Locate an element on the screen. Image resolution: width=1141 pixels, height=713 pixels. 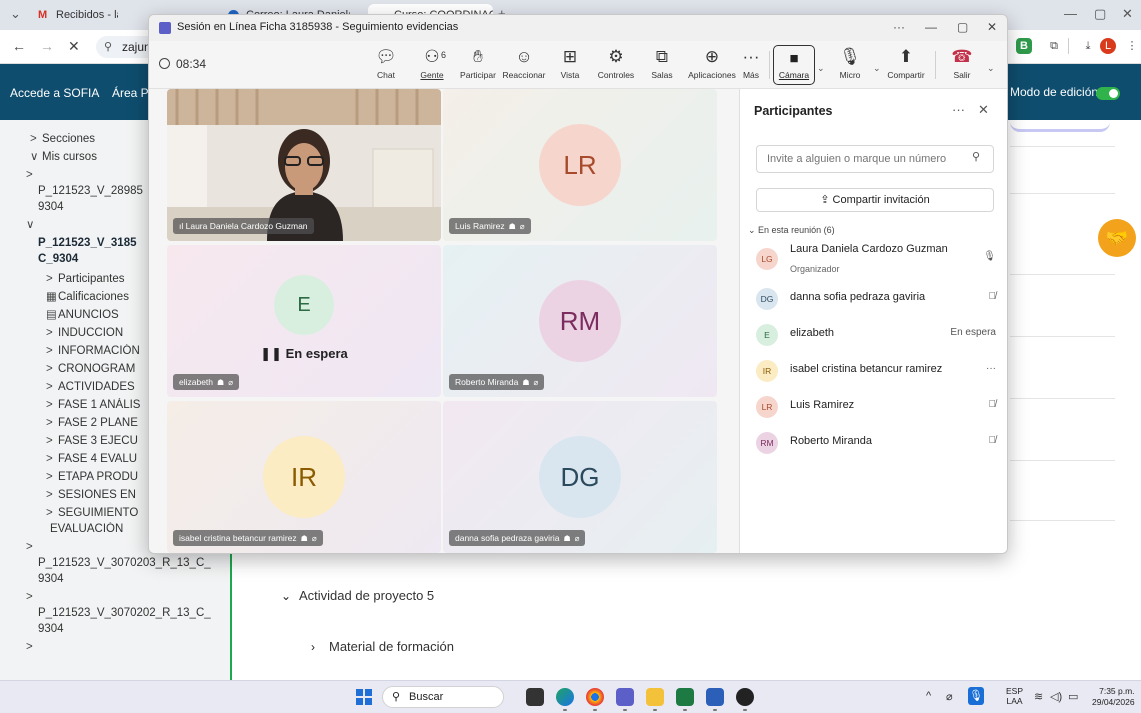
in-meeting-group: ⌄ En esta reunión (6) is located at coordinates (791, 230).